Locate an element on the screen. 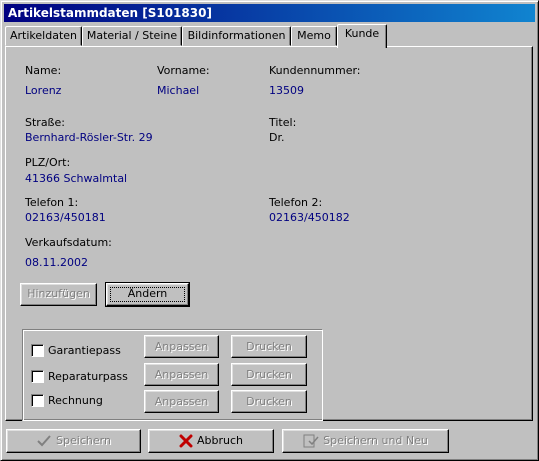 This screenshot has height=461, width=539. cancel-x-icon is located at coordinates (186, 441).